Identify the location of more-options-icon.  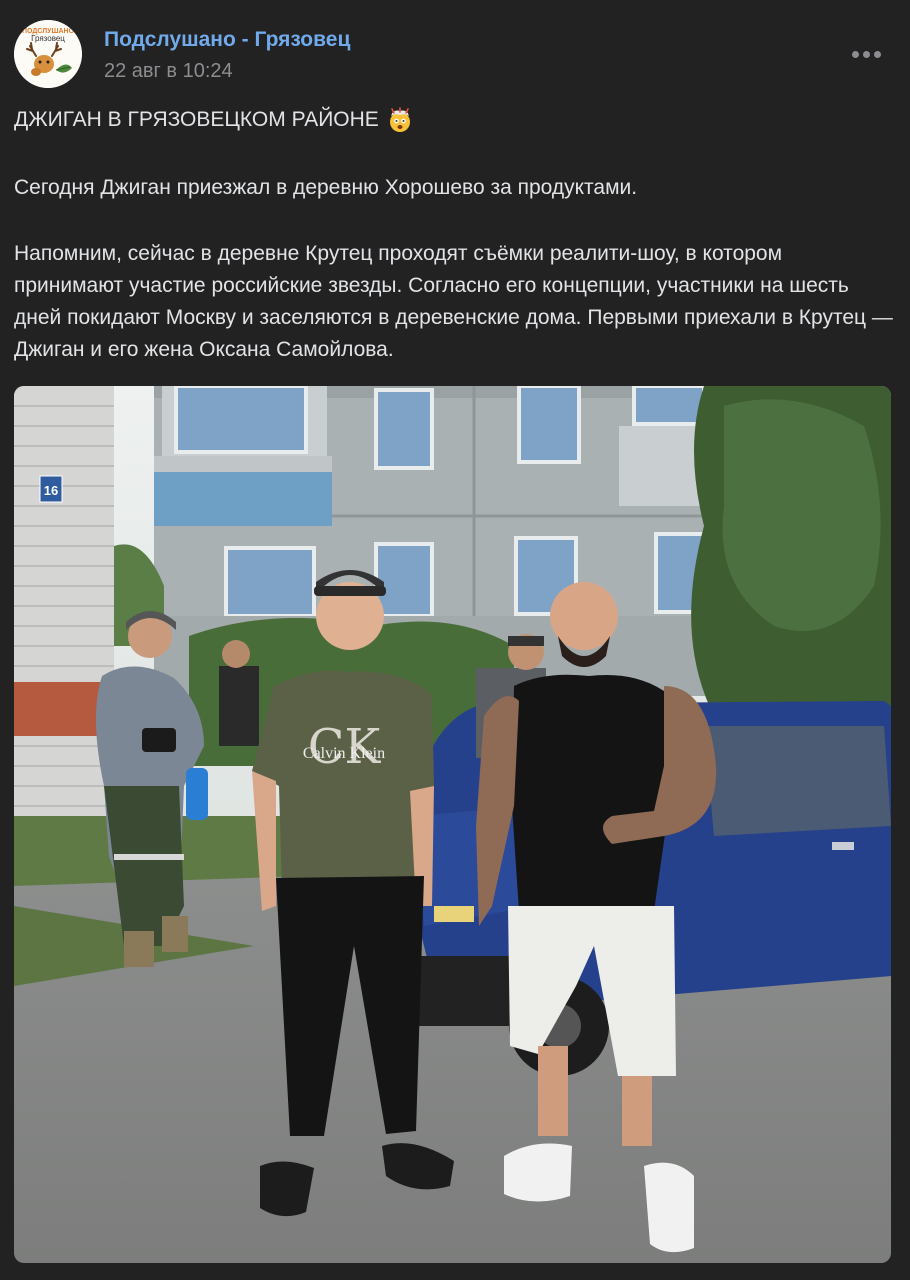
(867, 55).